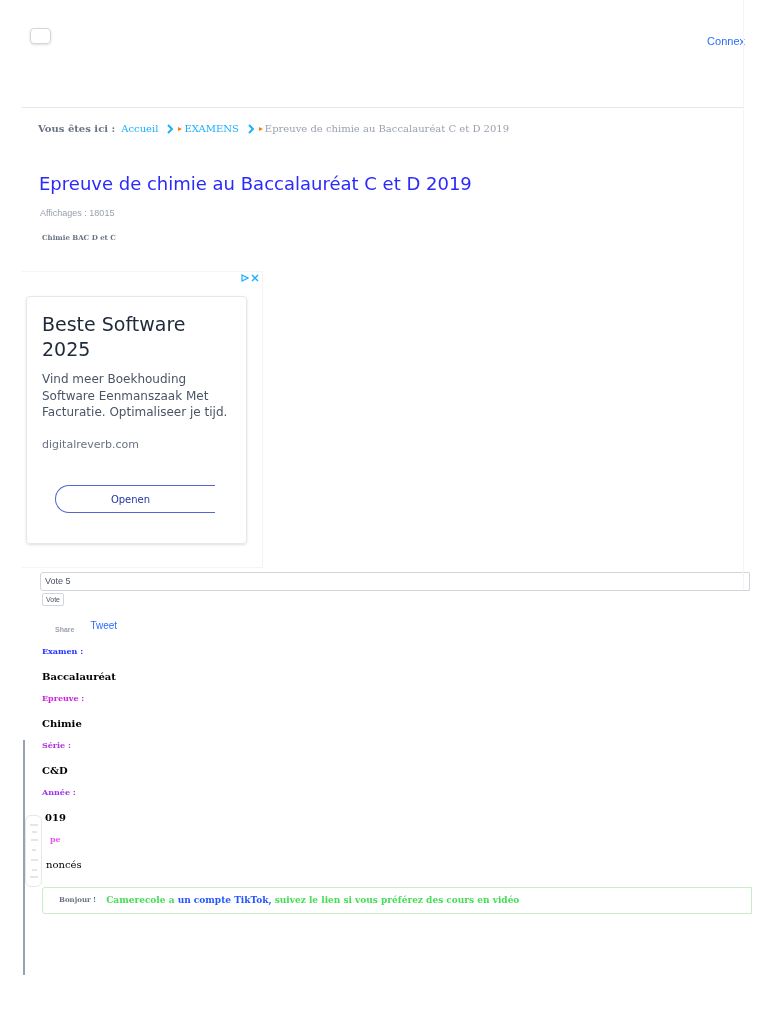 This screenshot has width=768, height=1024. I want to click on breadcrumb-link: Accueil, so click(140, 128).